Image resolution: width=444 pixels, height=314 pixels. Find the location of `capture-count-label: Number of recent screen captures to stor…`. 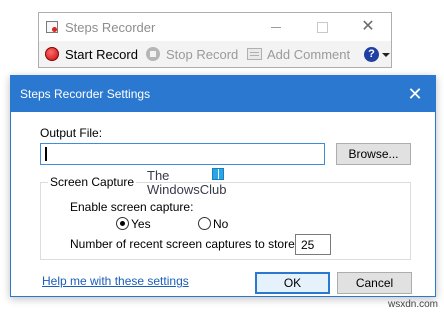

capture-count-label: Number of recent screen captures to stor… is located at coordinates (184, 244).